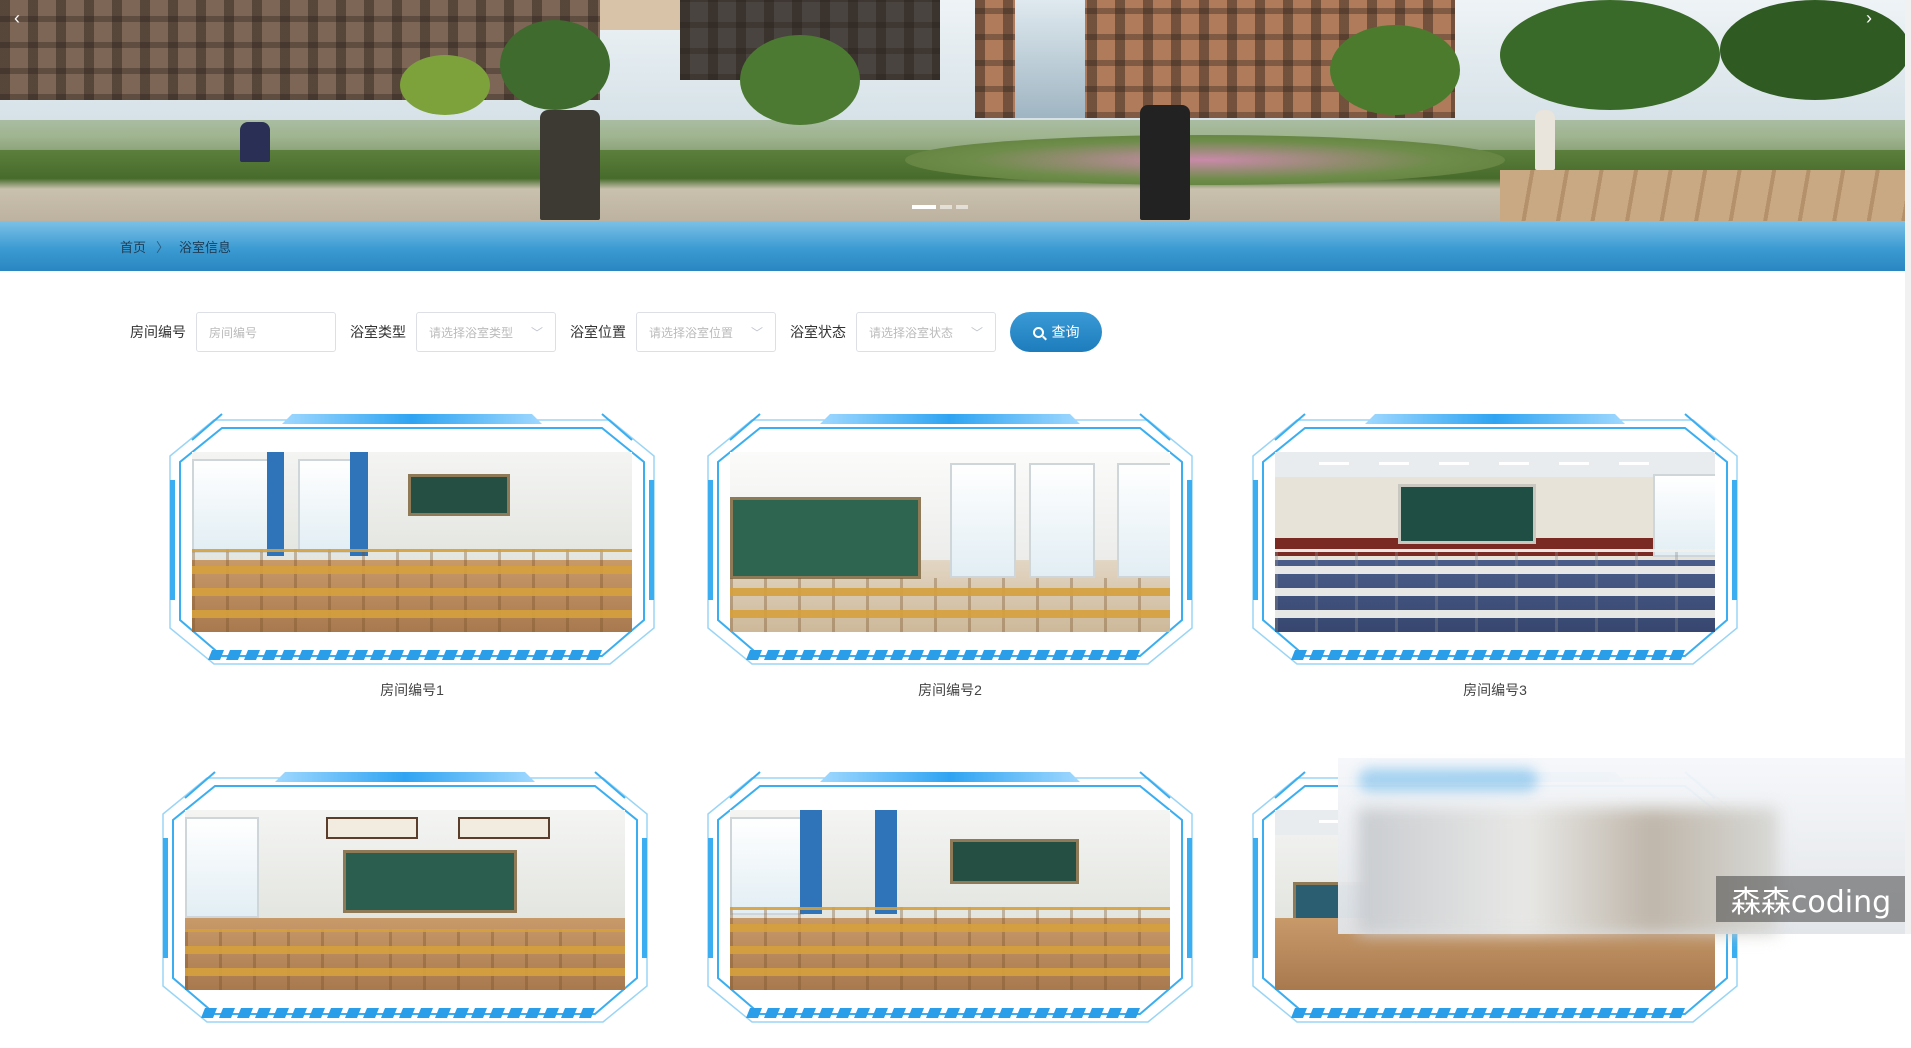 The height and width of the screenshot is (1048, 1911). Describe the element at coordinates (1908, 467) in the screenshot. I see `vertical-scrollbar` at that location.